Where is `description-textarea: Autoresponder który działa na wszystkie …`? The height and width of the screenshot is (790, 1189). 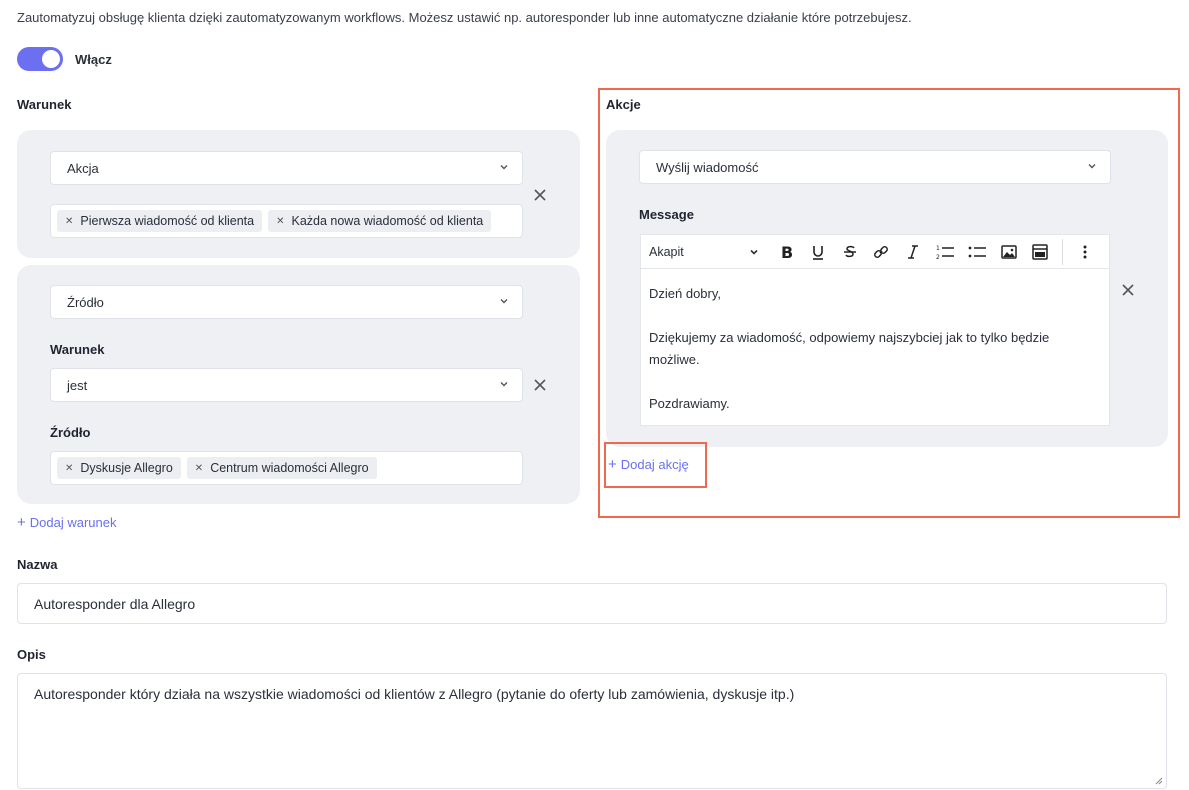 description-textarea: Autoresponder który działa na wszystkie … is located at coordinates (592, 731).